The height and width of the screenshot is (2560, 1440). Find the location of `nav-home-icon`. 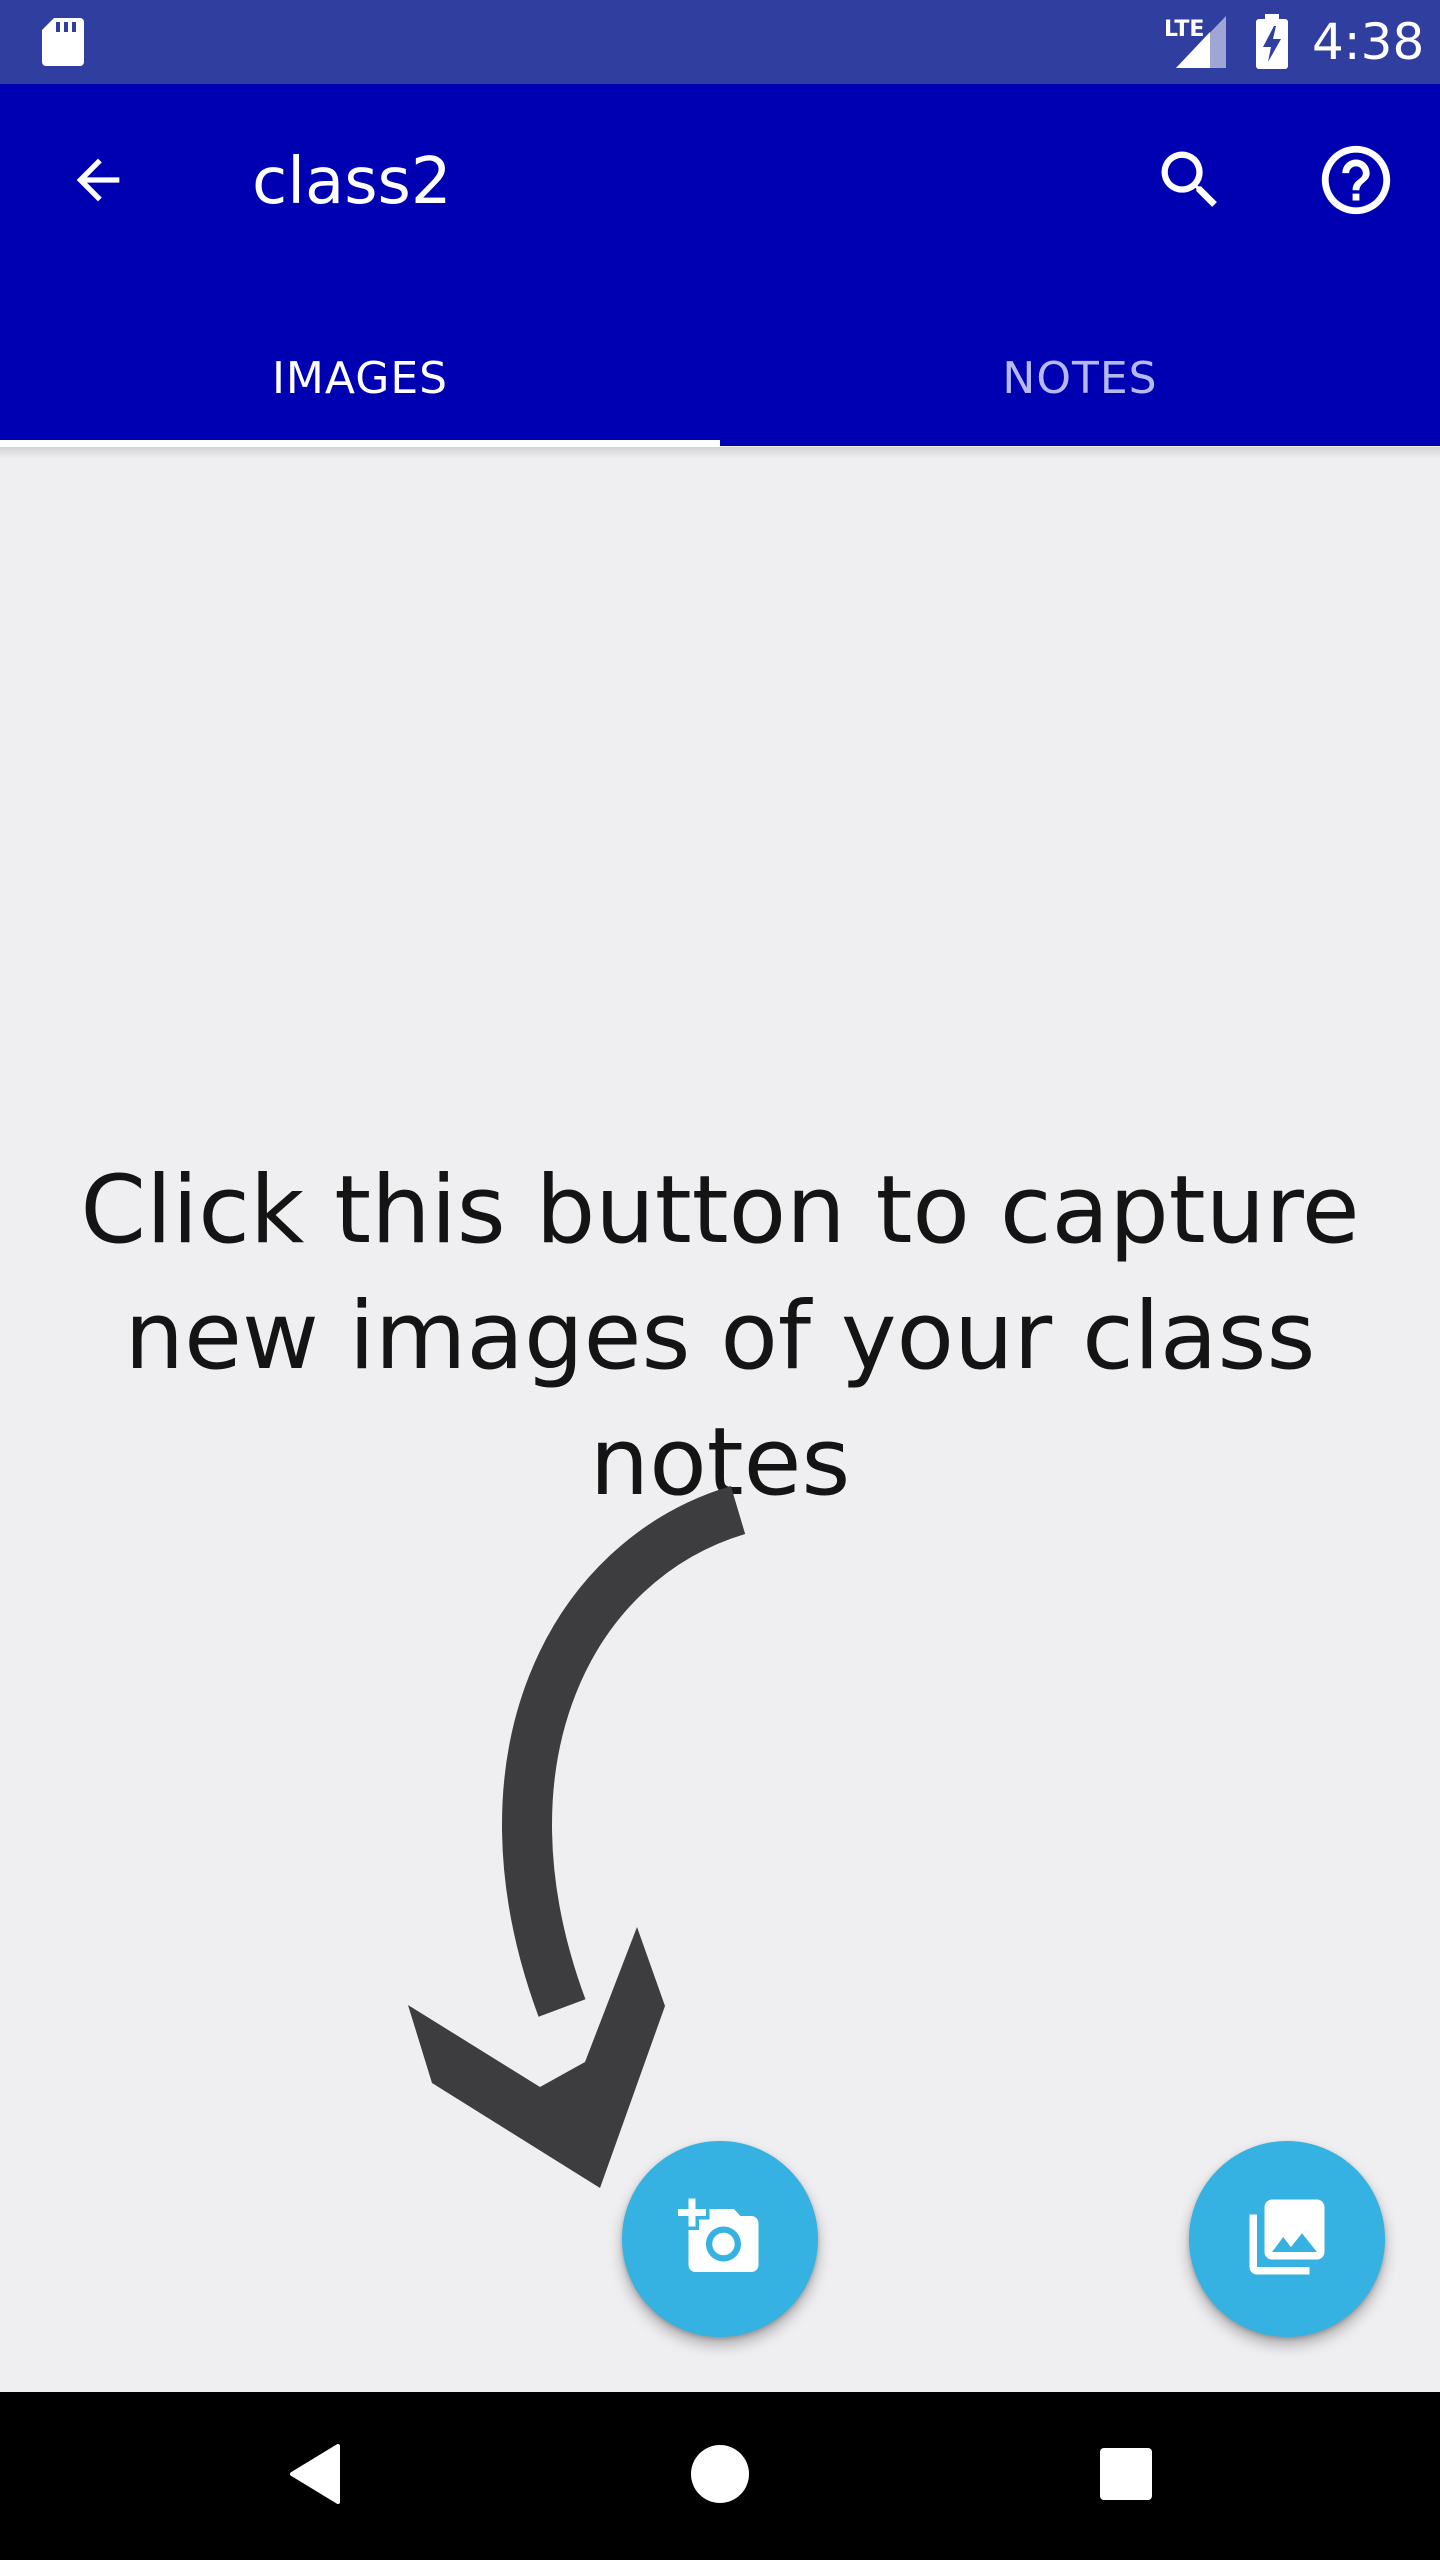

nav-home-icon is located at coordinates (720, 2476).